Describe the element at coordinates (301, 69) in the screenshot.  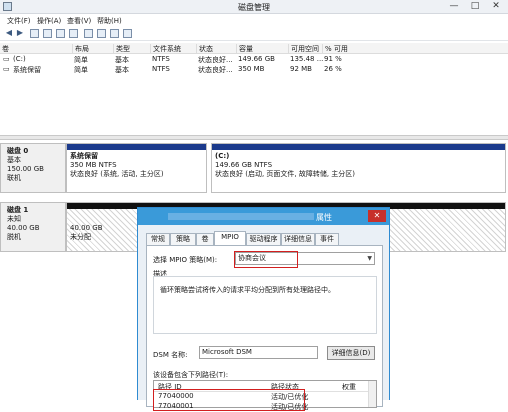
I see `cell-free: 92 MB` at that location.